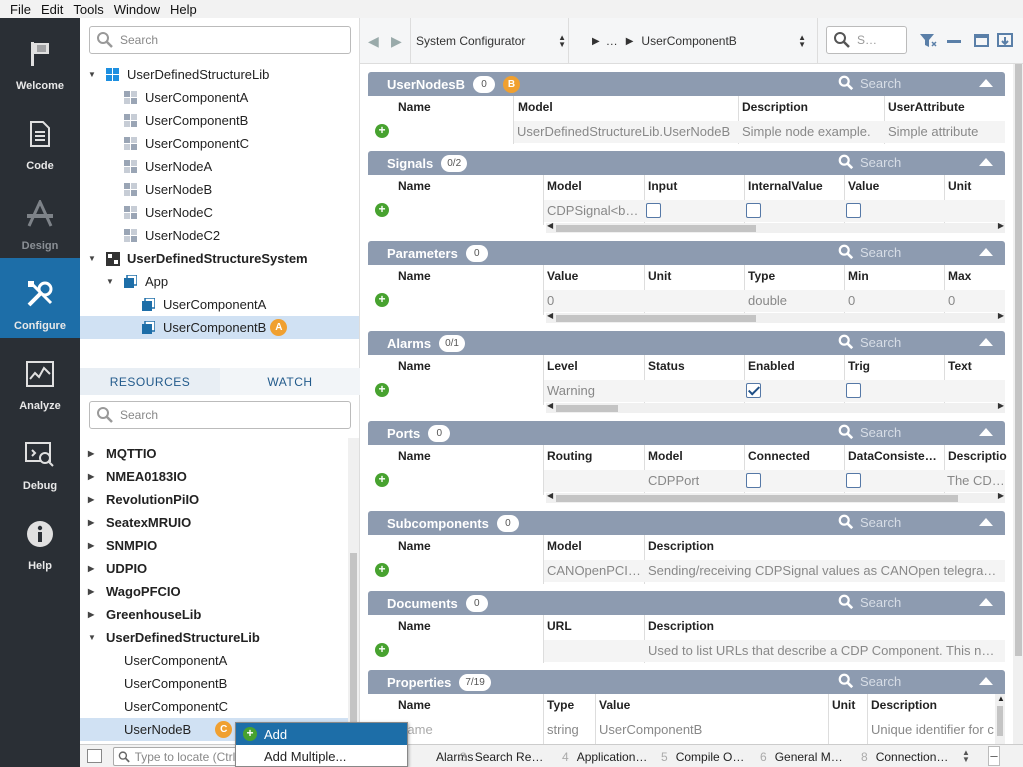 The width and height of the screenshot is (1023, 767). What do you see at coordinates (563, 729) in the screenshot?
I see `table-cell: string` at bounding box center [563, 729].